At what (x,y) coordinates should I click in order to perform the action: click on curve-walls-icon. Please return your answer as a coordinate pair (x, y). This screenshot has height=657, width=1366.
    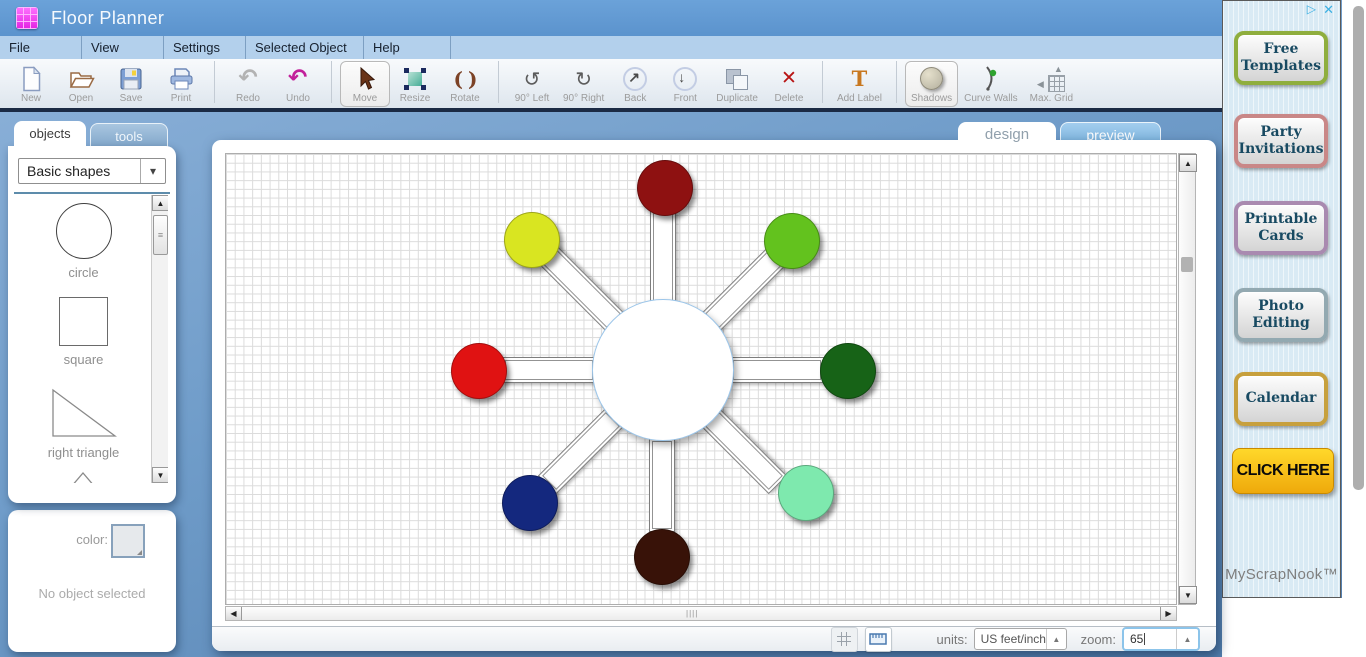
    Looking at the image, I should click on (991, 78).